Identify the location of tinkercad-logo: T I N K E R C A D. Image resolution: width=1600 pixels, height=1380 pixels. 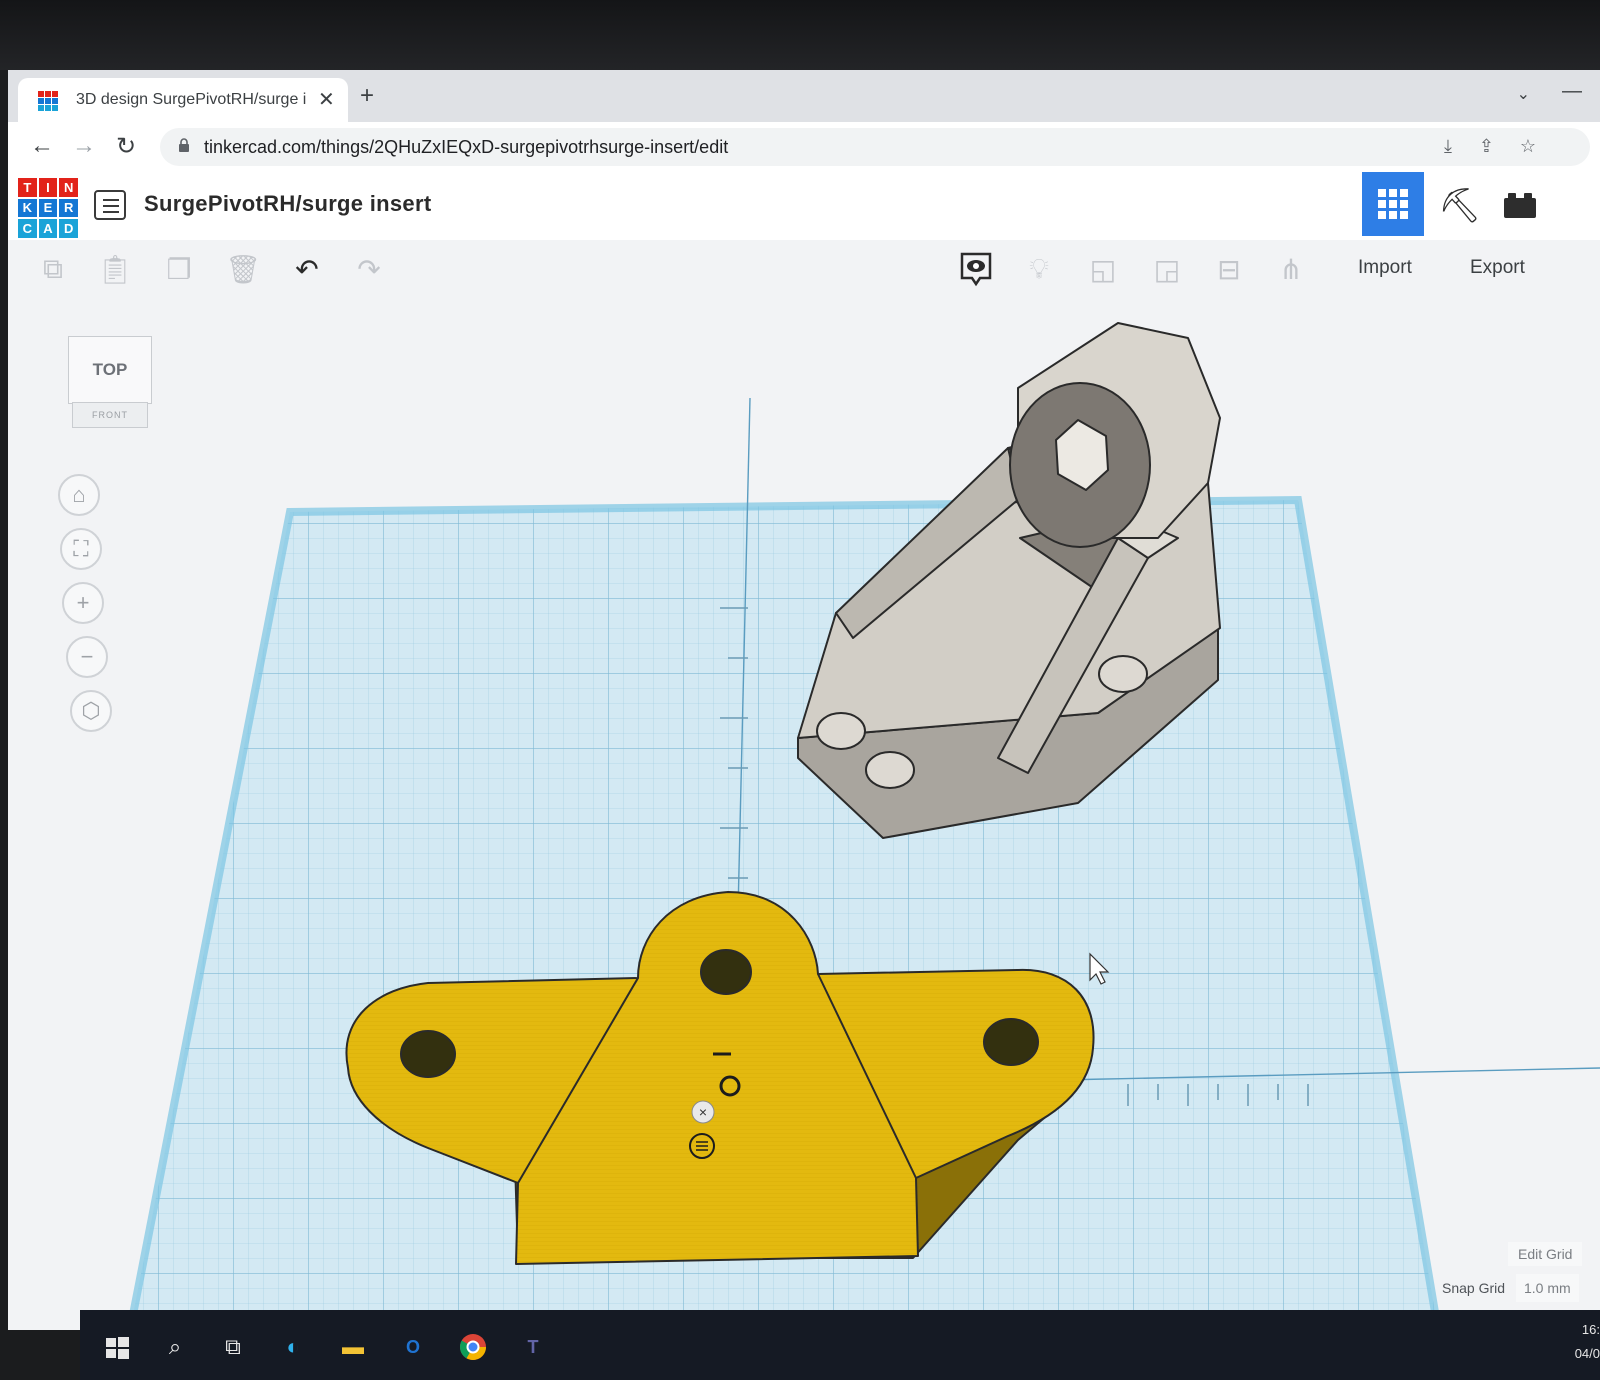
(48, 208).